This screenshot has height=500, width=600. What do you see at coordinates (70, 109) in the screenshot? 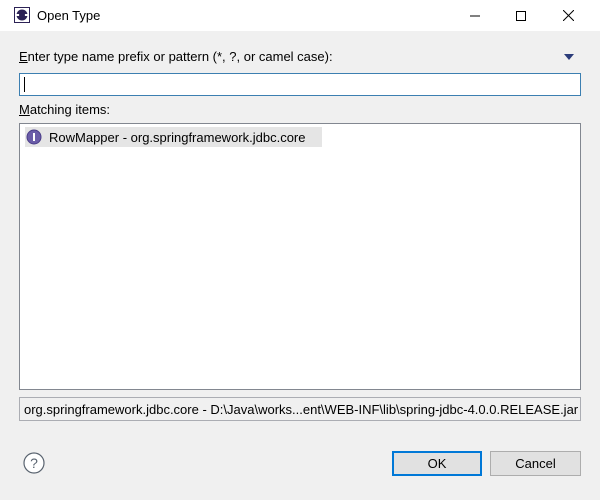
I see `matching-label-text: atching items:` at bounding box center [70, 109].